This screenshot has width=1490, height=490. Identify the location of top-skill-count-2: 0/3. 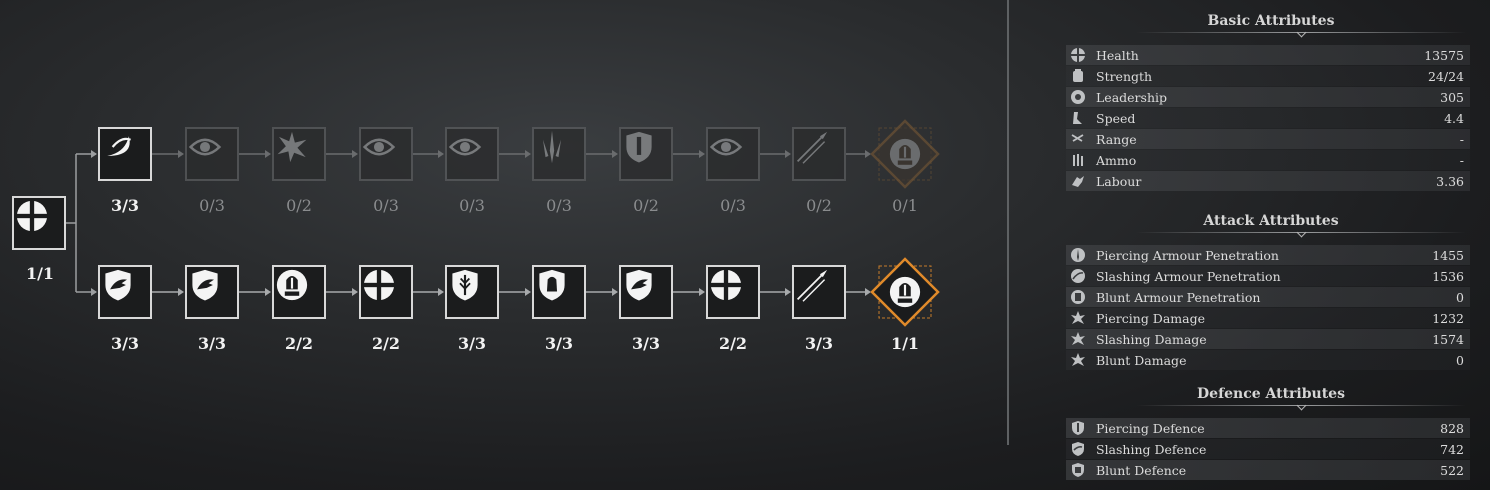
(212, 205).